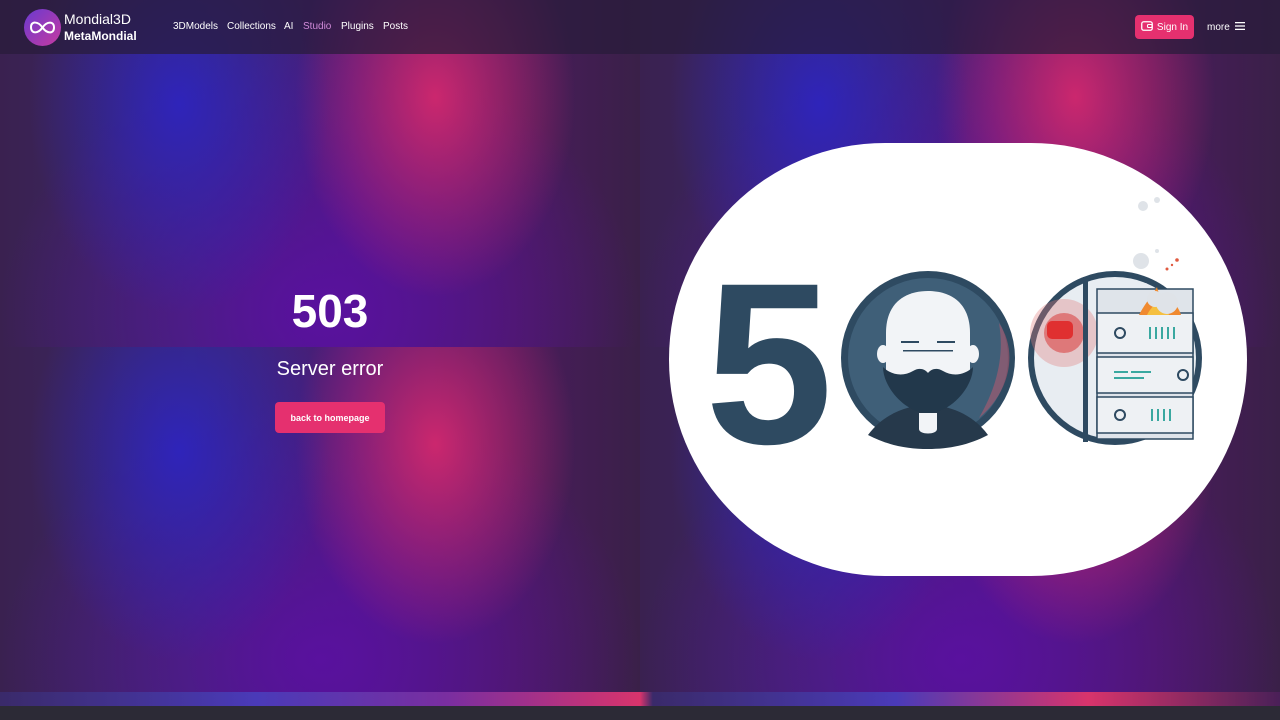 The width and height of the screenshot is (1280, 720). What do you see at coordinates (100, 36) in the screenshot?
I see `brand-subtitle: MetaMondial` at bounding box center [100, 36].